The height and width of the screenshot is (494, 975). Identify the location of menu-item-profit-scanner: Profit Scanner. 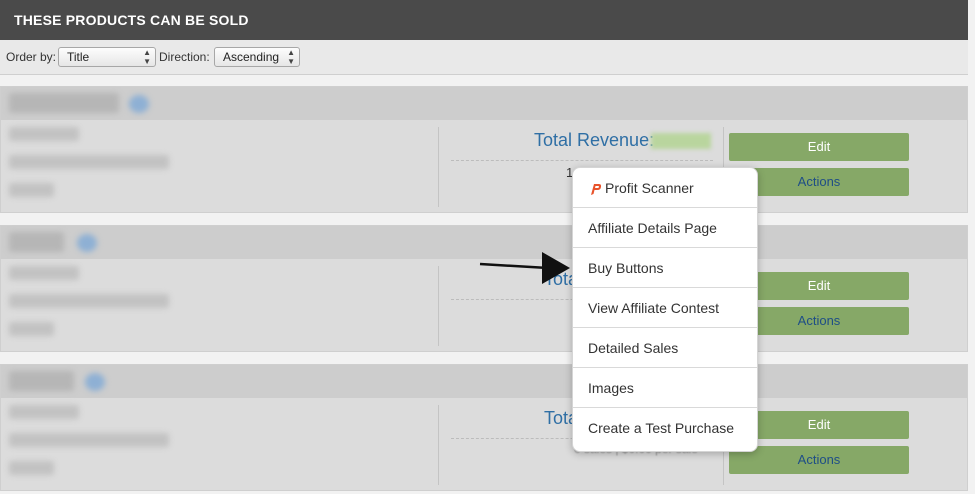
(665, 188).